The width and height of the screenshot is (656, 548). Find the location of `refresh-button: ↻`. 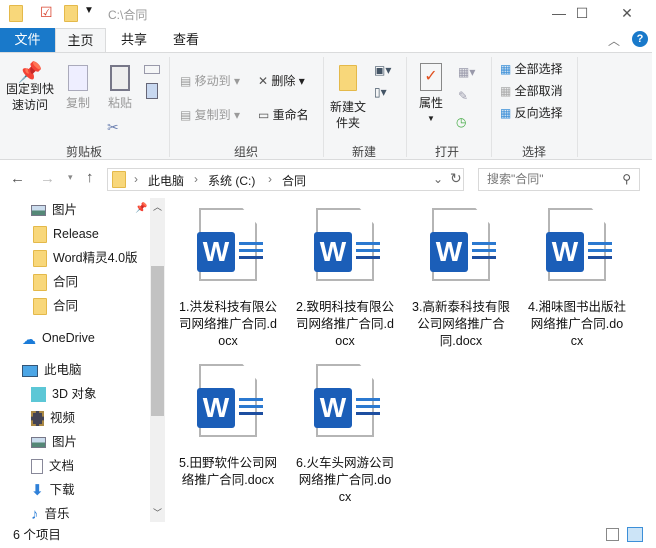

refresh-button: ↻ is located at coordinates (456, 178).